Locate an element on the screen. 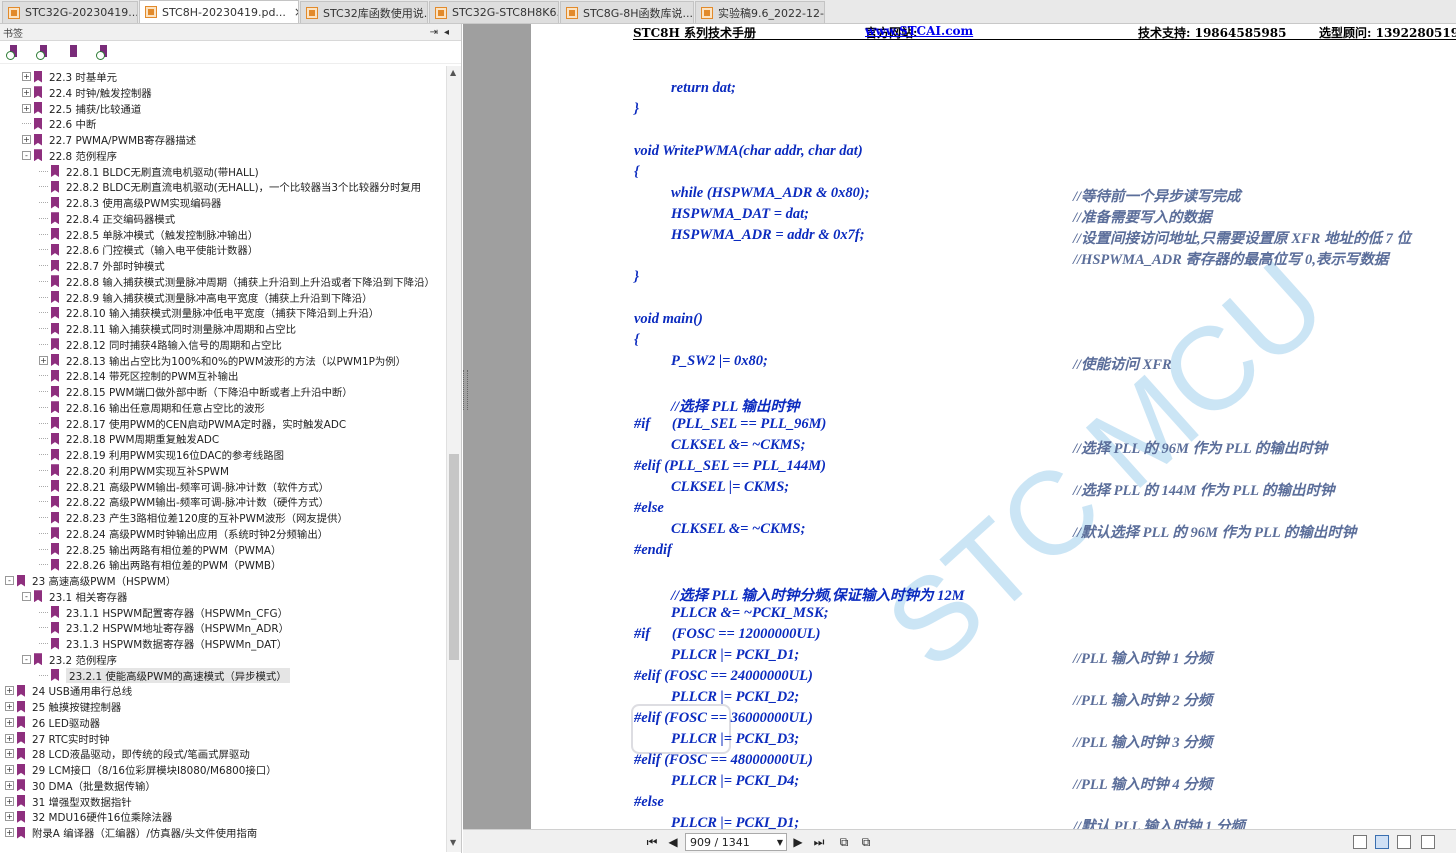 This screenshot has width=1456, height=853. bookmark-item: 22.8.20 利用PWM实现互补SPWM is located at coordinates (134, 470).